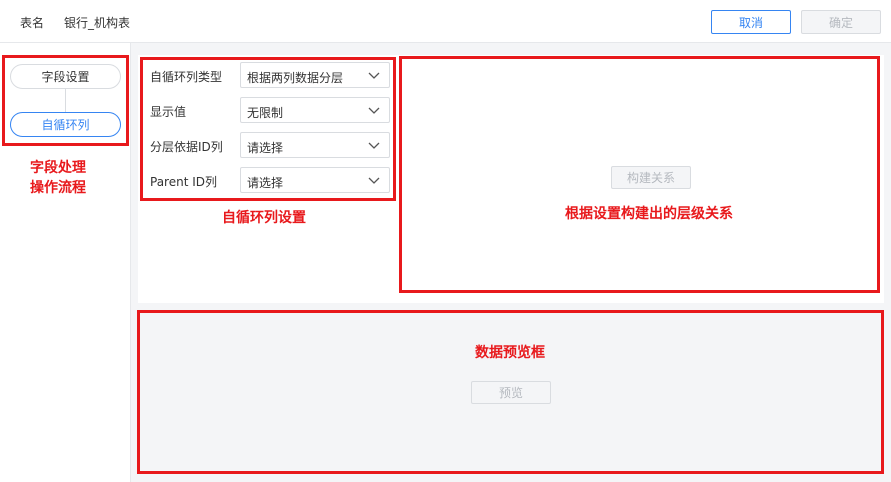  Describe the element at coordinates (65, 100) in the screenshot. I see `annotation-box-steps` at that location.